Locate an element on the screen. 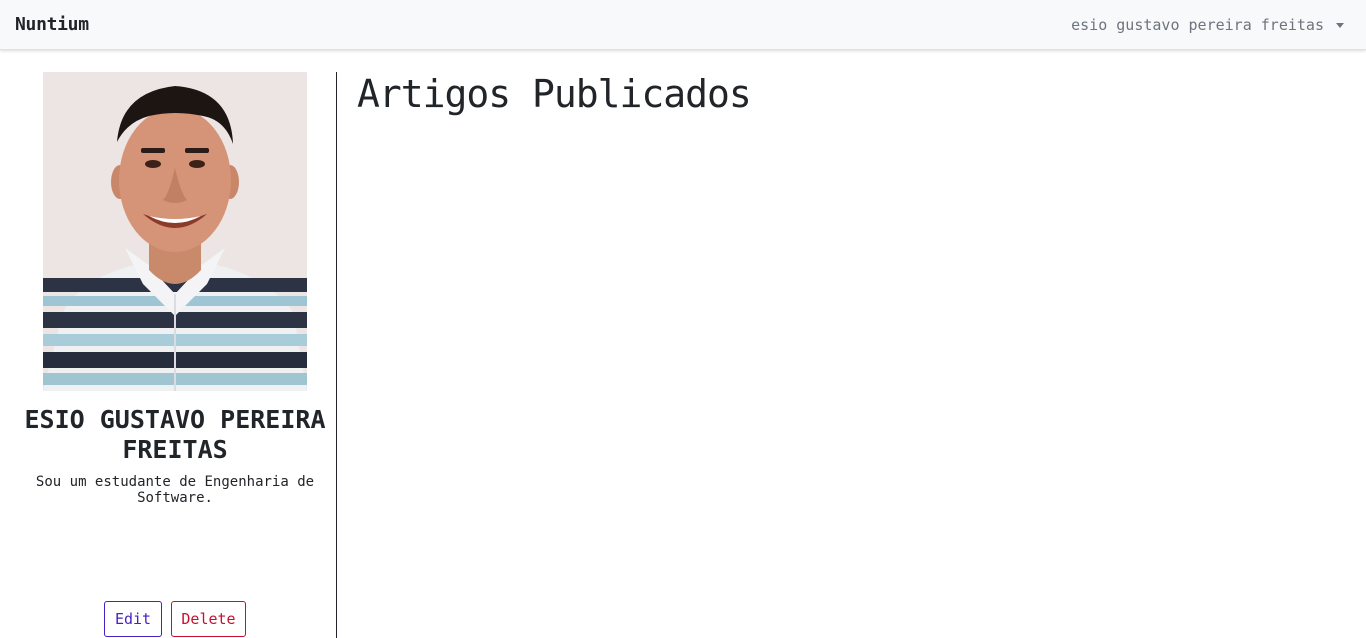 This screenshot has width=1366, height=638. profile-name: ESIO GUSTAVO PEREIRA FREITAS is located at coordinates (175, 434).